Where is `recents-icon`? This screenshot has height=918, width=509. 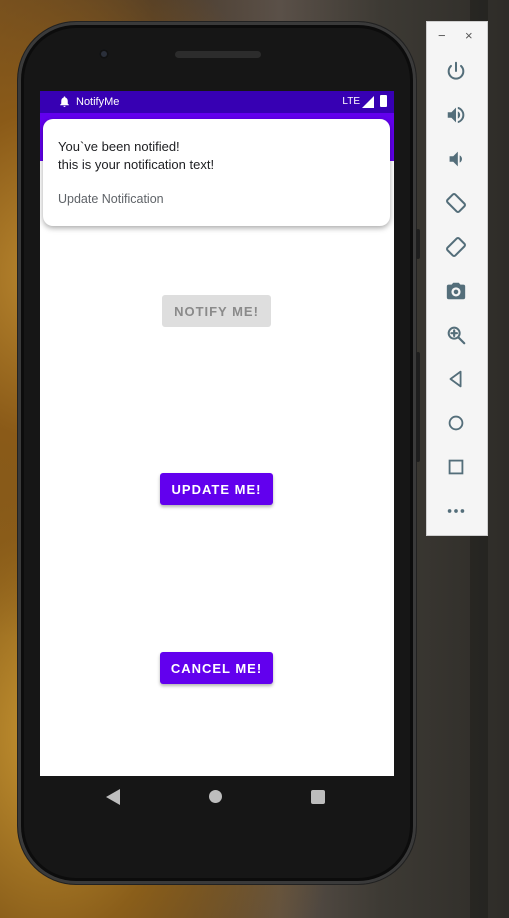
recents-icon is located at coordinates (318, 797).